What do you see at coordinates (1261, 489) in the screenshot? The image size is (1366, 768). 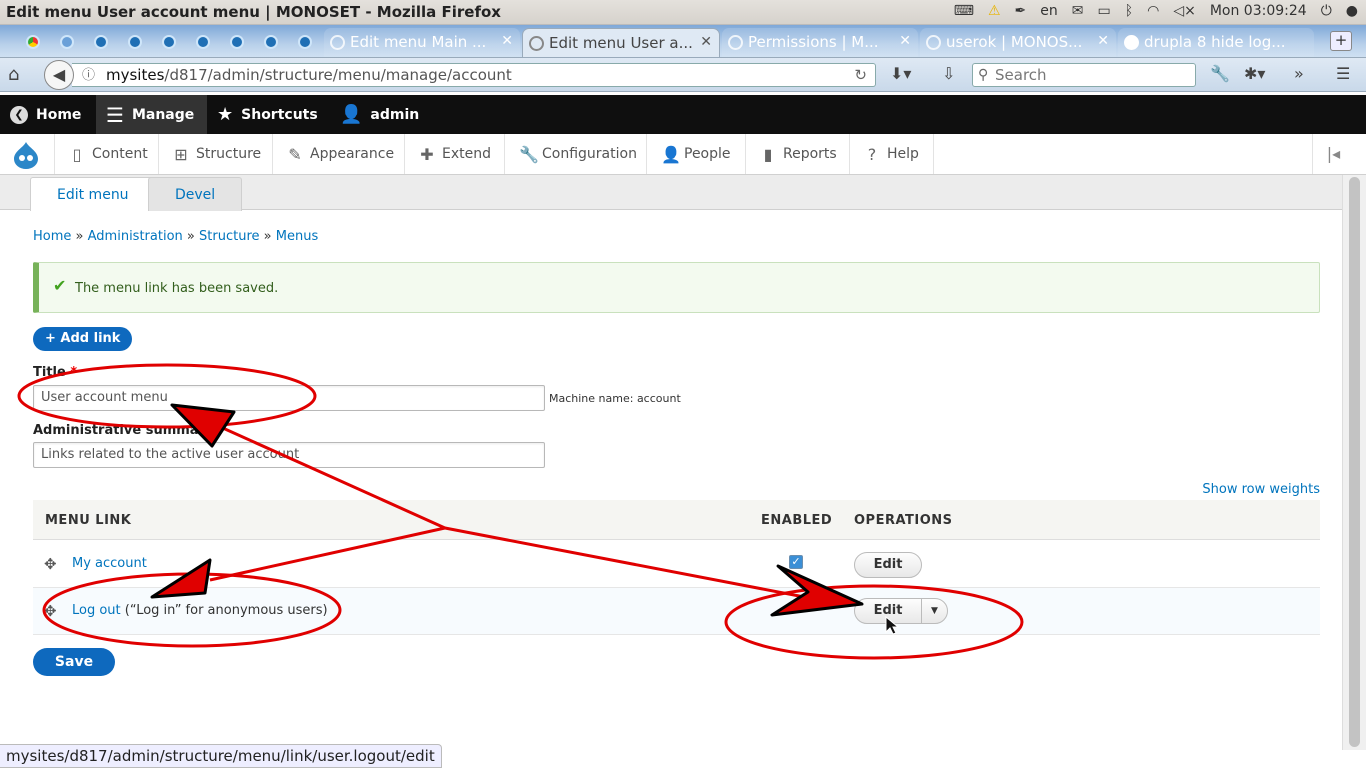 I see `show-row-weights-link: Show row weights` at bounding box center [1261, 489].